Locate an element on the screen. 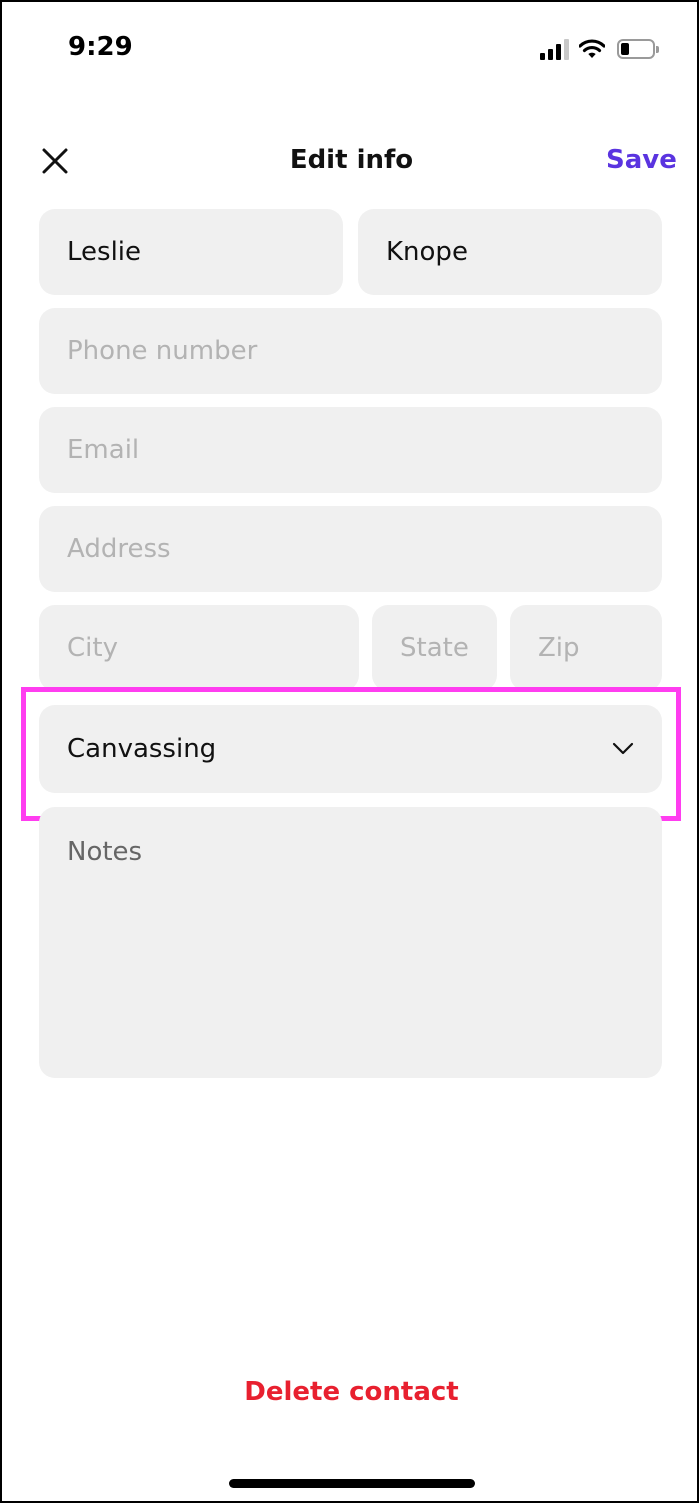 This screenshot has height=1503, width=699. status-icons is located at coordinates (599, 49).